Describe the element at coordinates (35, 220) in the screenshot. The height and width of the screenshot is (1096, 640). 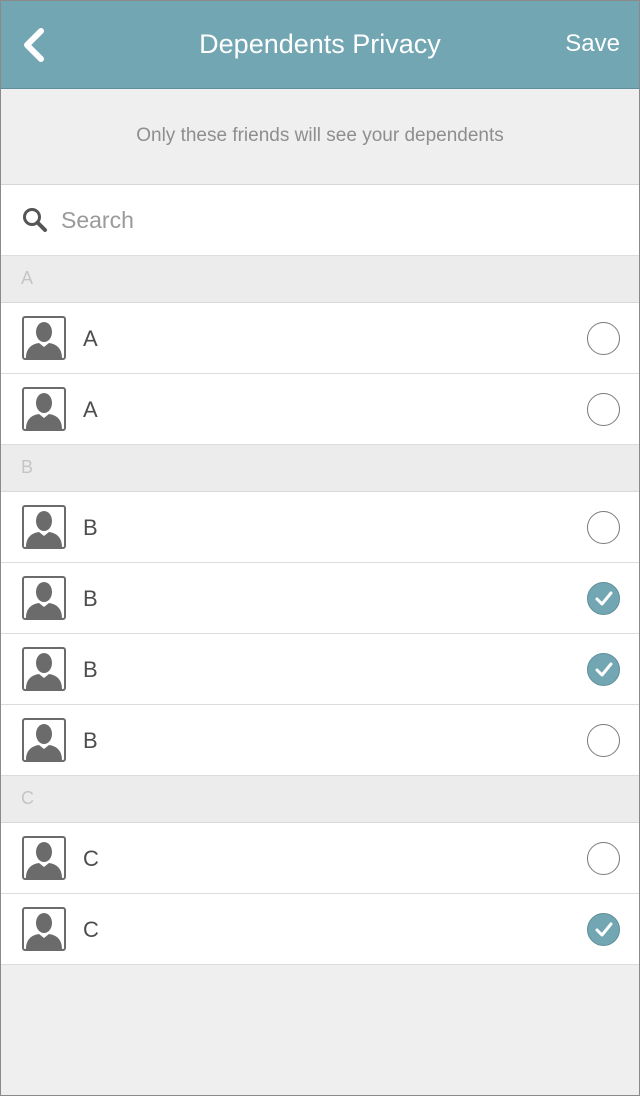
I see `search-icon` at that location.